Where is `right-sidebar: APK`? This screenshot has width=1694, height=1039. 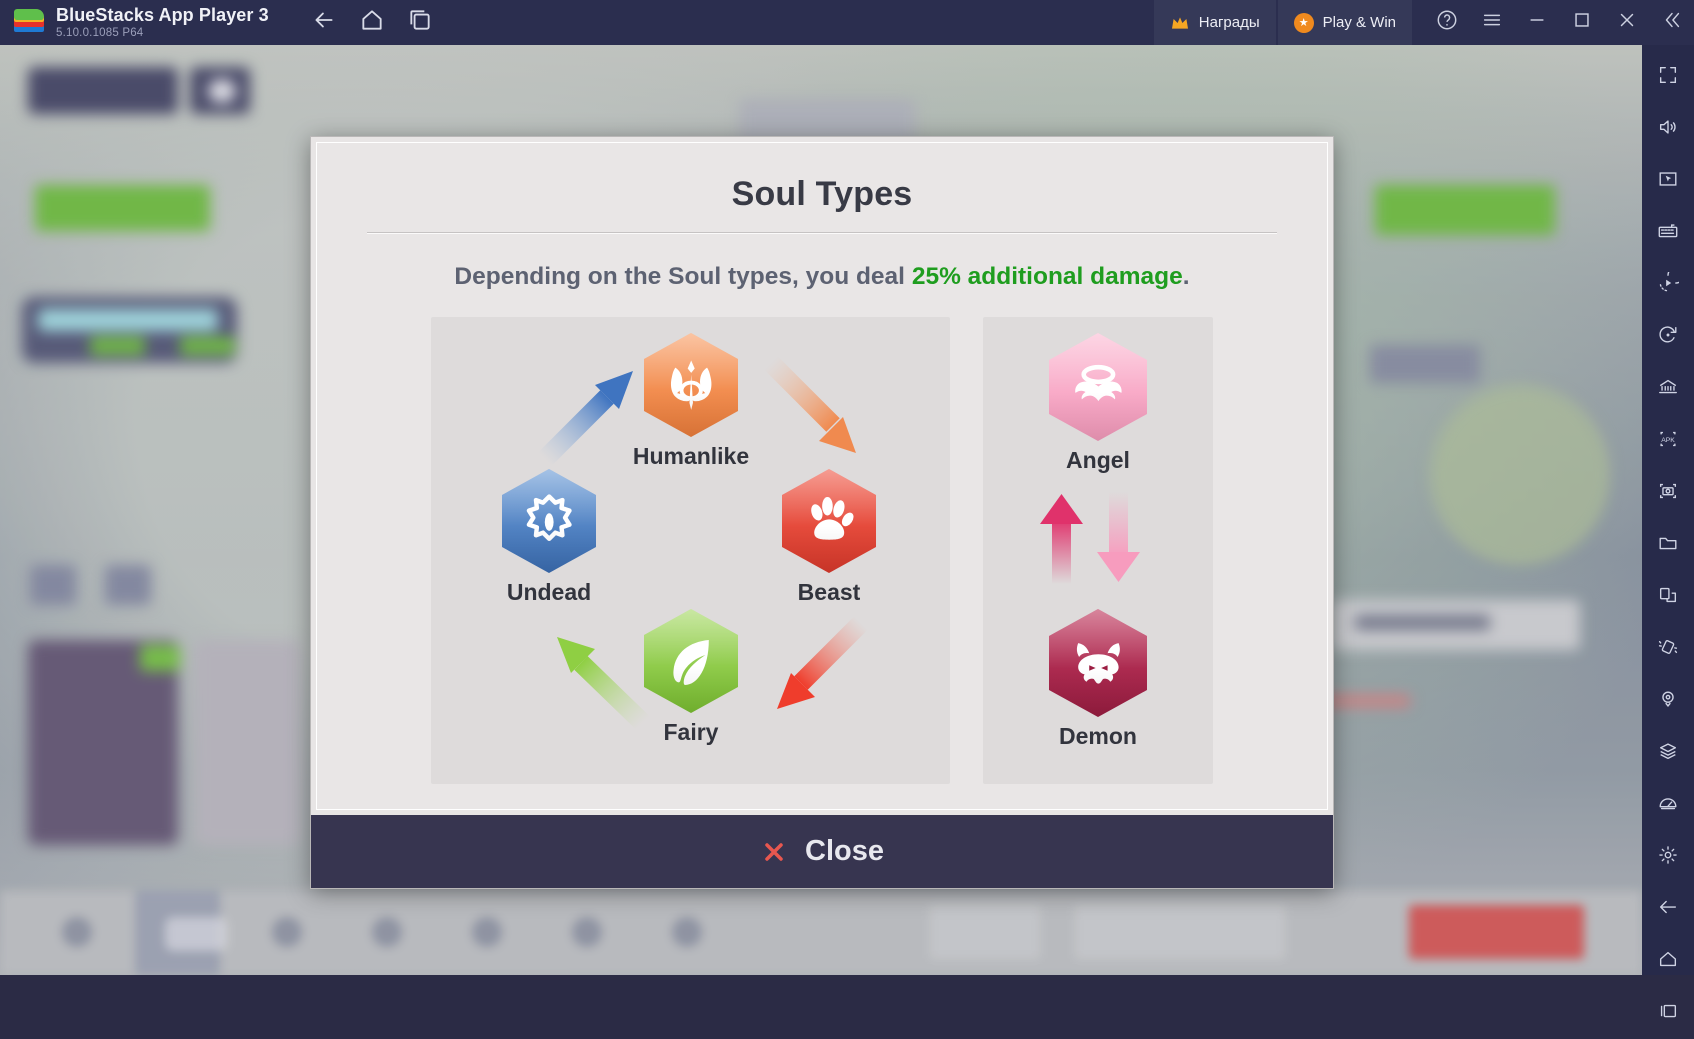
right-sidebar: APK is located at coordinates (1668, 531).